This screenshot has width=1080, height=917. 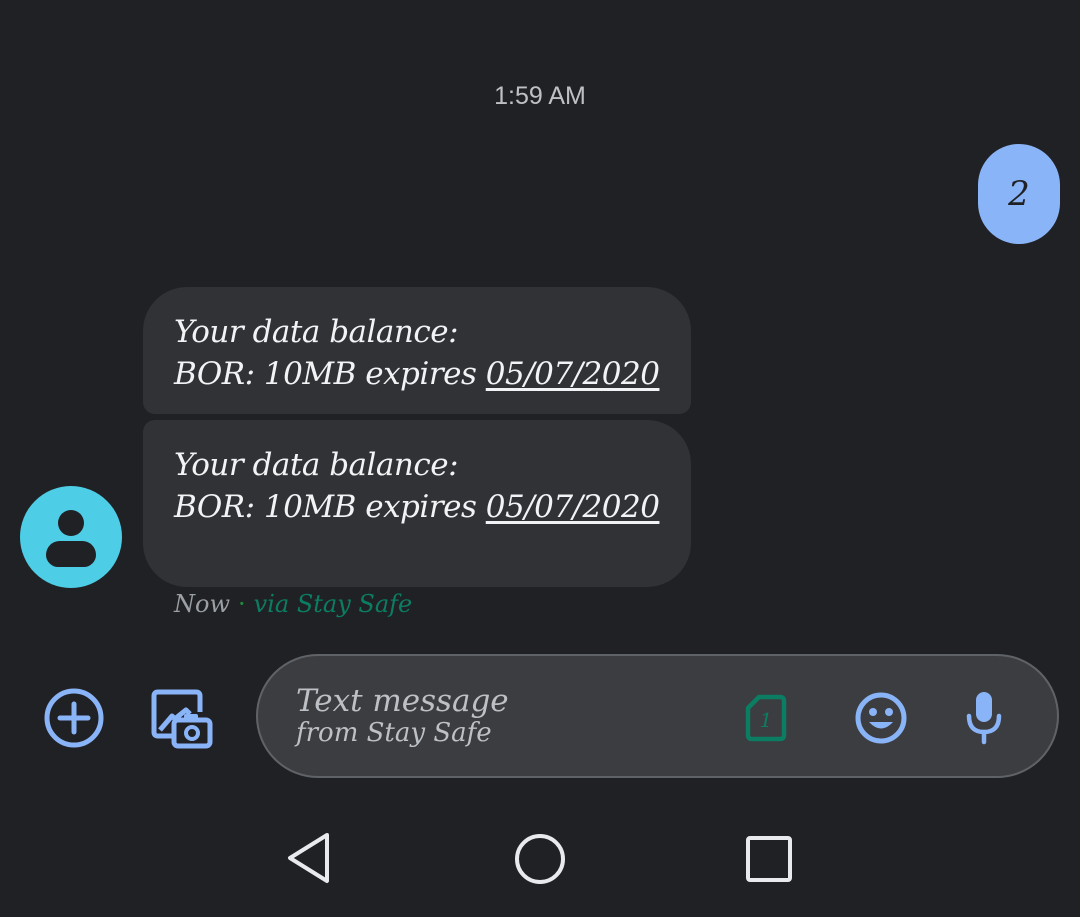 What do you see at coordinates (402, 717) in the screenshot?
I see `message-input-placeholder: Text message from Stay Safe` at bounding box center [402, 717].